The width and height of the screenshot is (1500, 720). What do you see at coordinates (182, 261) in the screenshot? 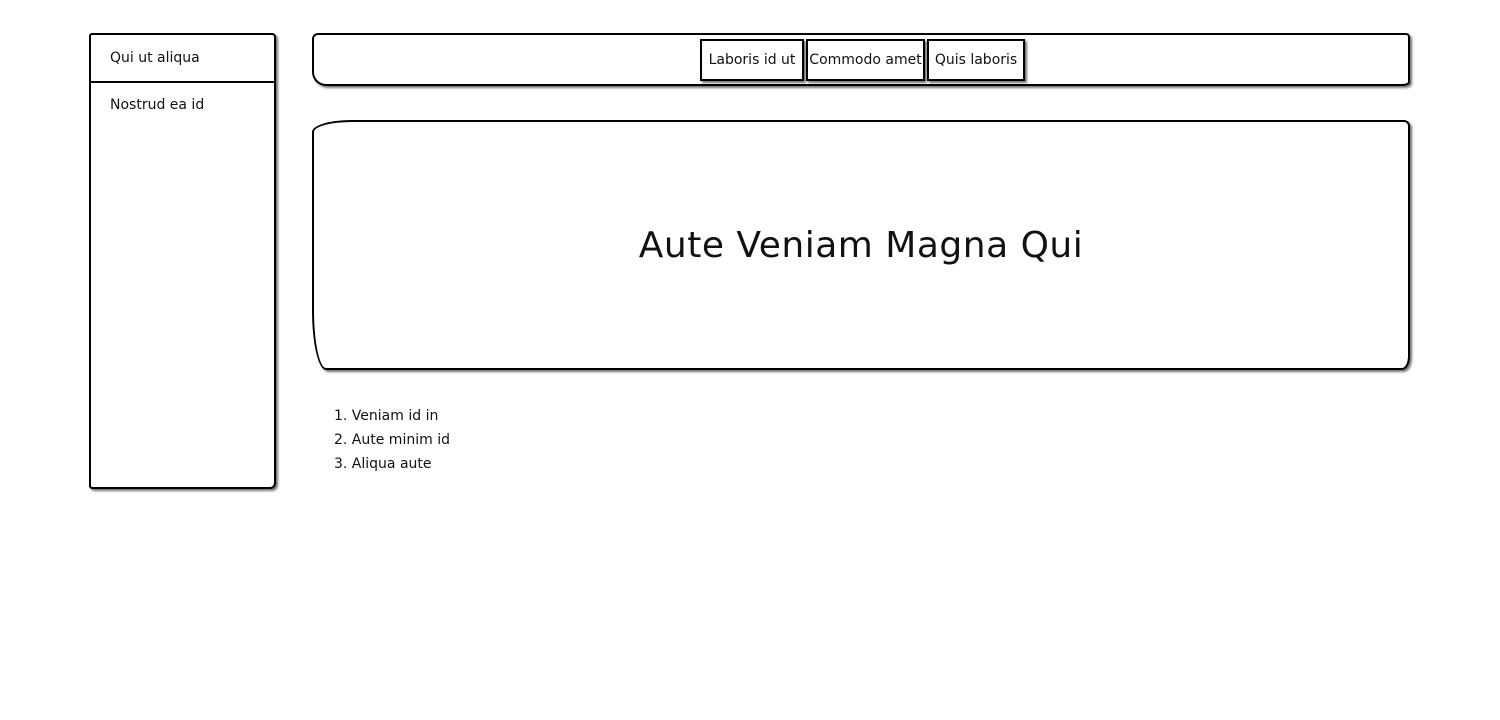
I see `sidebar: Qui ut aliqua Nostrud ea id` at bounding box center [182, 261].